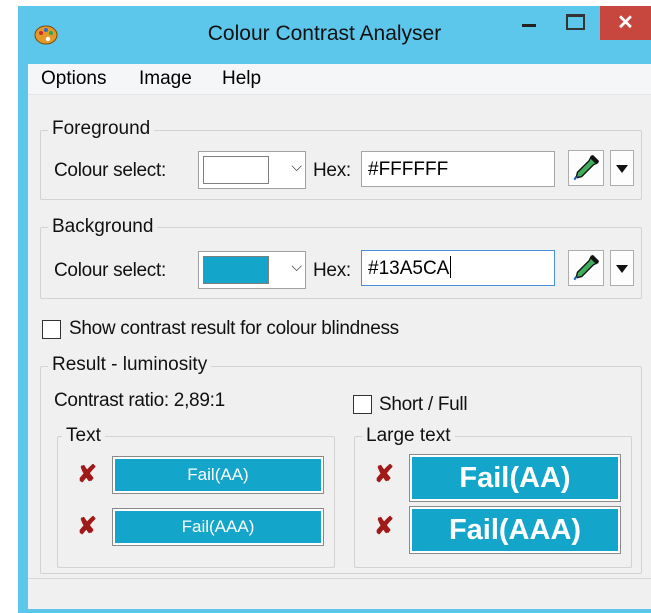  Describe the element at coordinates (339, 593) in the screenshot. I see `status-bar` at that location.